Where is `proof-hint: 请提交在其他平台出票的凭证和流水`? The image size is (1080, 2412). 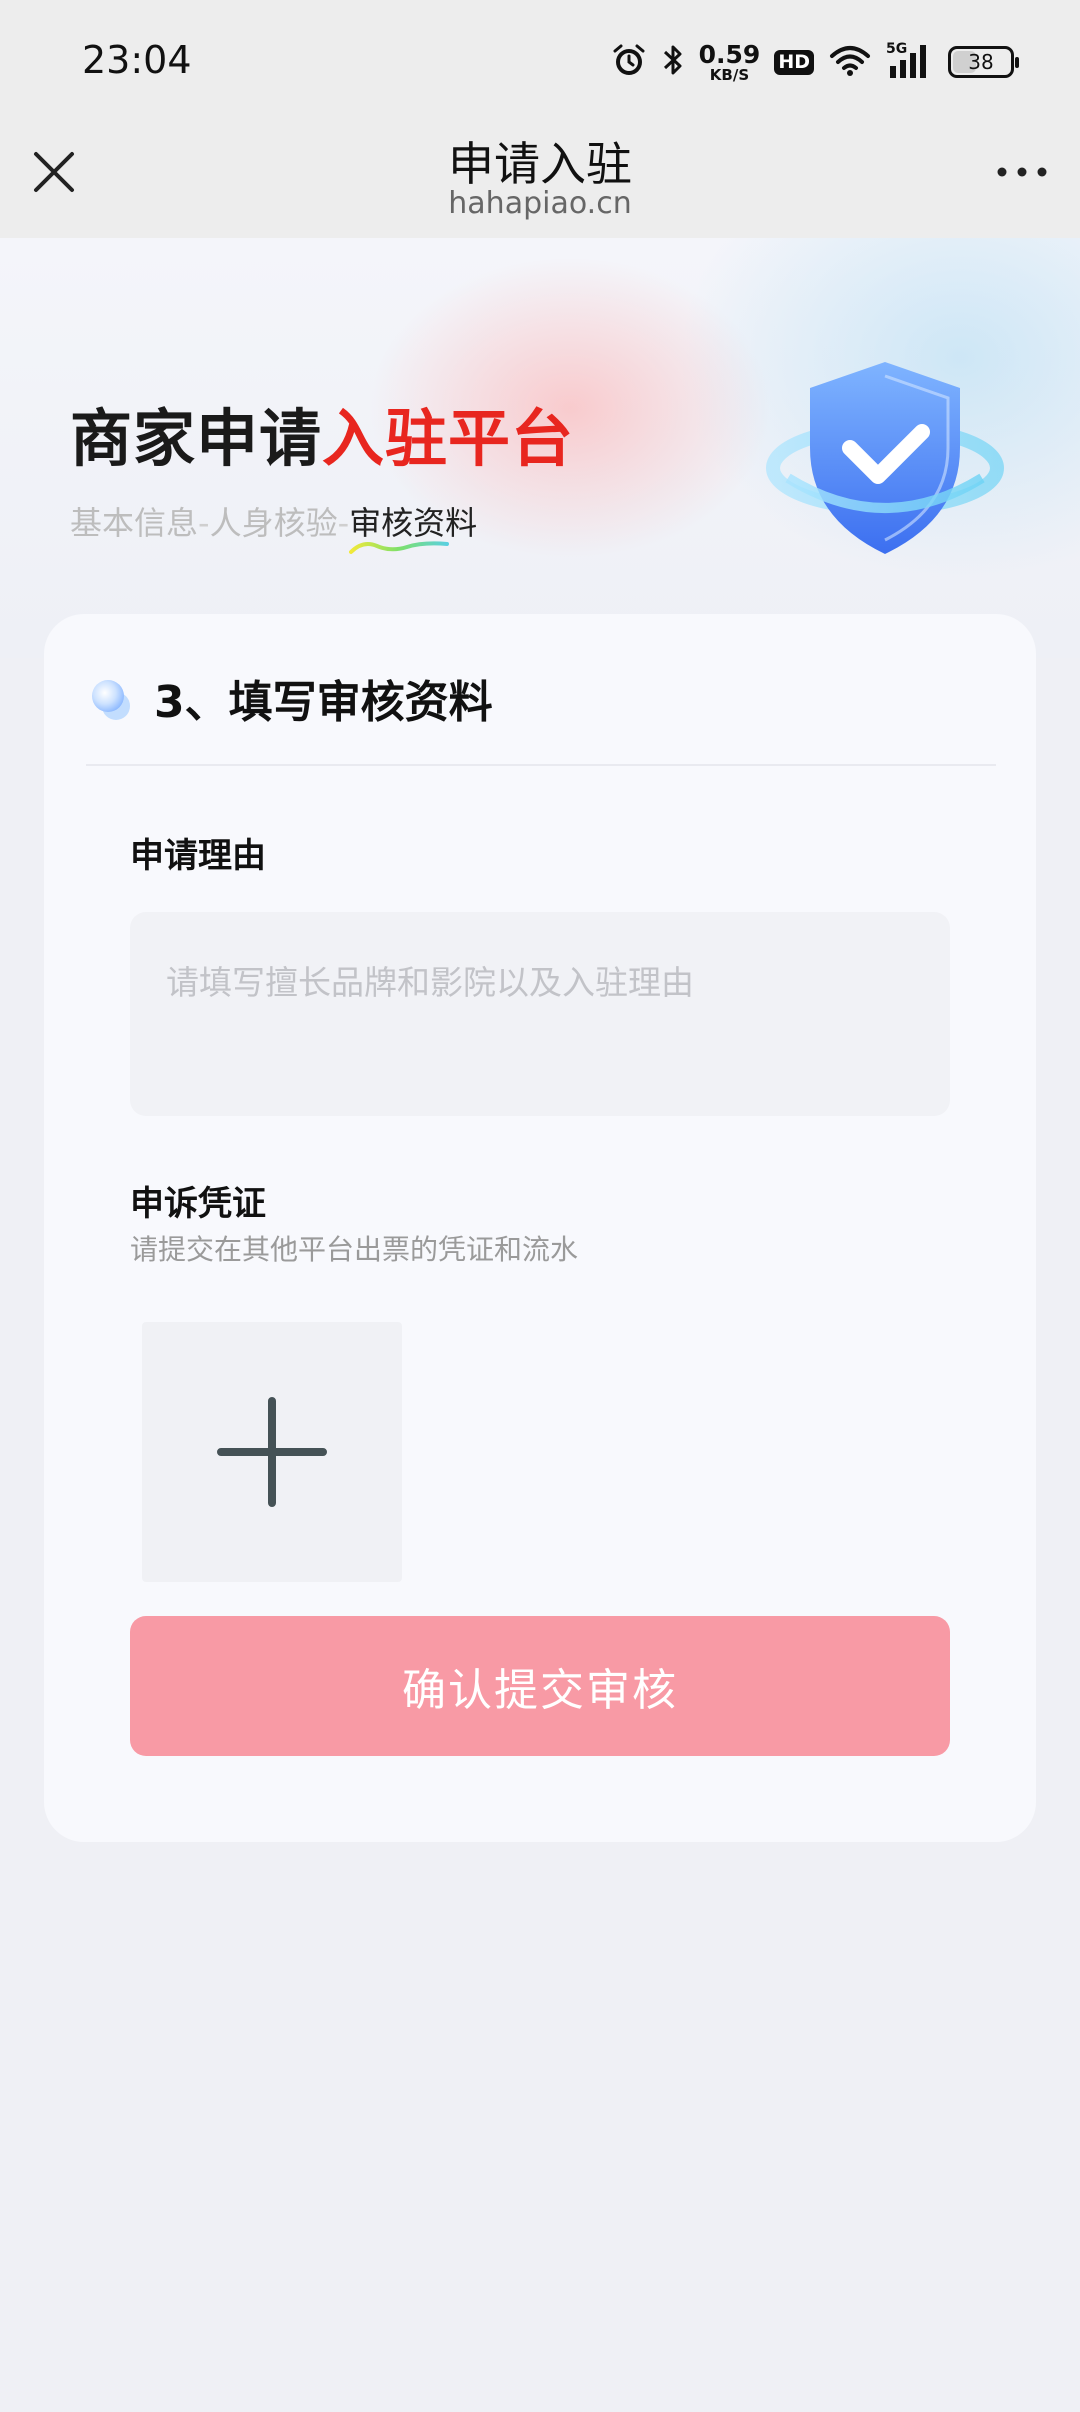 proof-hint: 请提交在其他平台出票的凭证和流水 is located at coordinates (354, 1249).